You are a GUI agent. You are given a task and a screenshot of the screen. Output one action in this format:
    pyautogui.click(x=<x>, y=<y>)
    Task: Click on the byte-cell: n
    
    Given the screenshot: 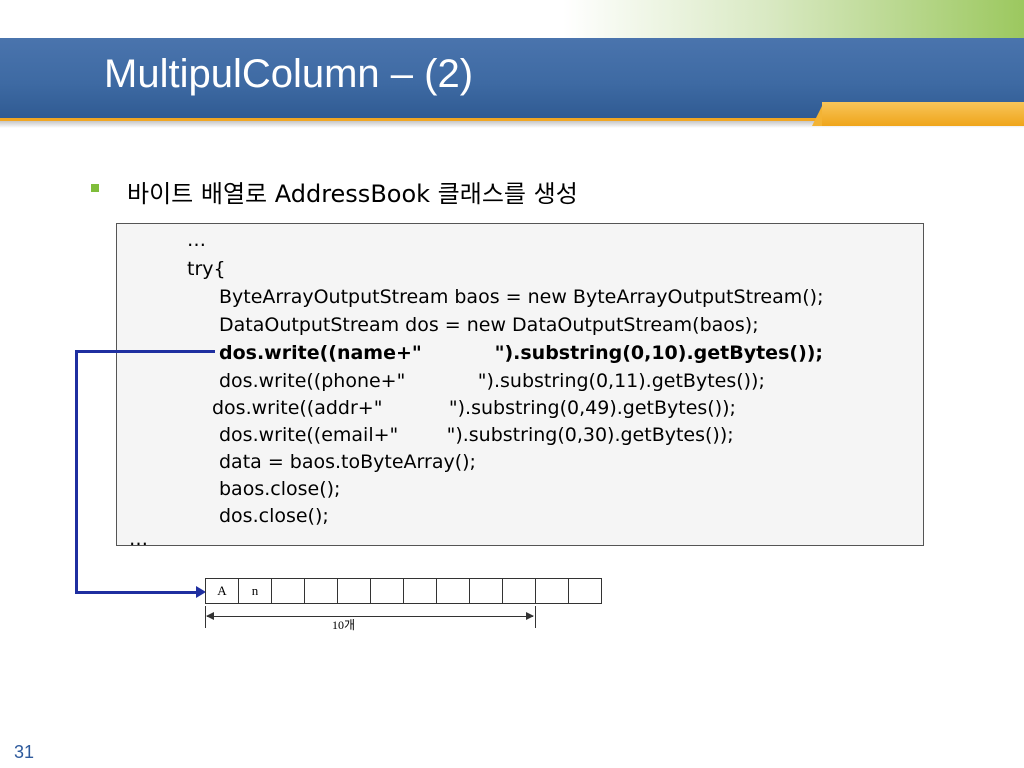 What is the action you would take?
    pyautogui.click(x=255, y=591)
    